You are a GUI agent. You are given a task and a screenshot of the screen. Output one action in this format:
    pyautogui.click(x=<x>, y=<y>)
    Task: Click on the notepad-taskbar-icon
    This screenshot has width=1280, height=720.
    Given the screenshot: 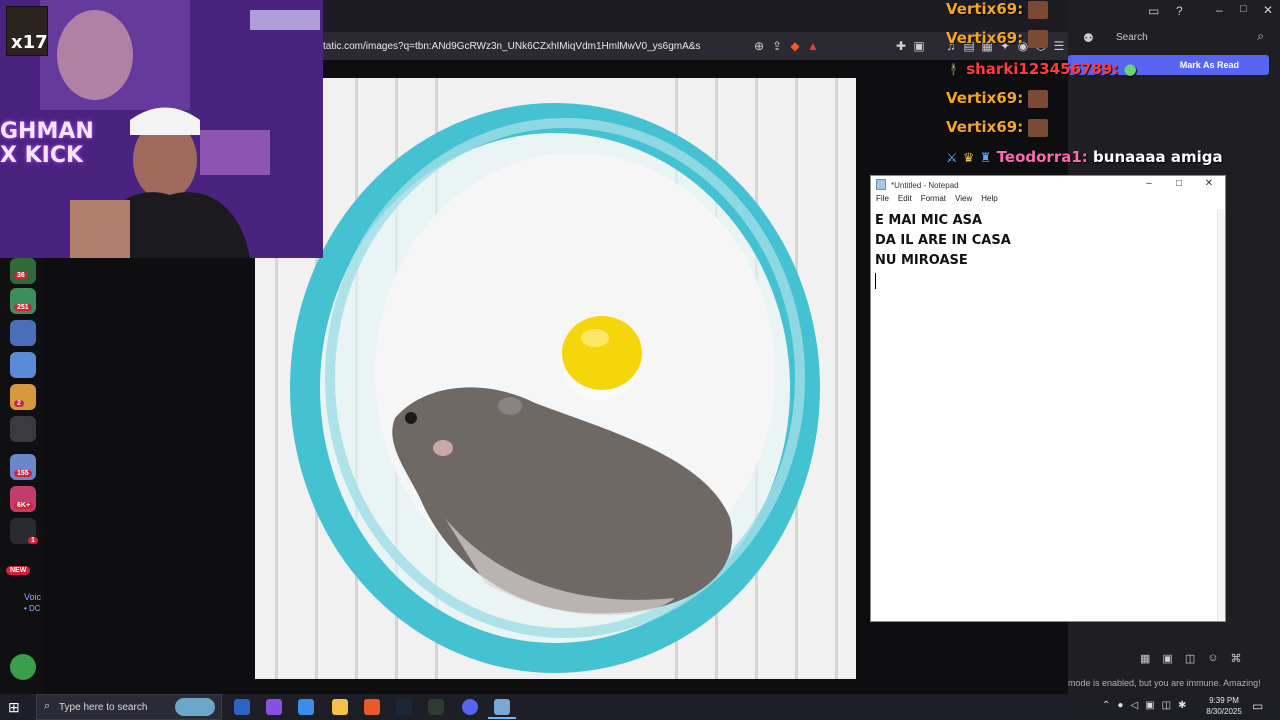 What is the action you would take?
    pyautogui.click(x=502, y=707)
    